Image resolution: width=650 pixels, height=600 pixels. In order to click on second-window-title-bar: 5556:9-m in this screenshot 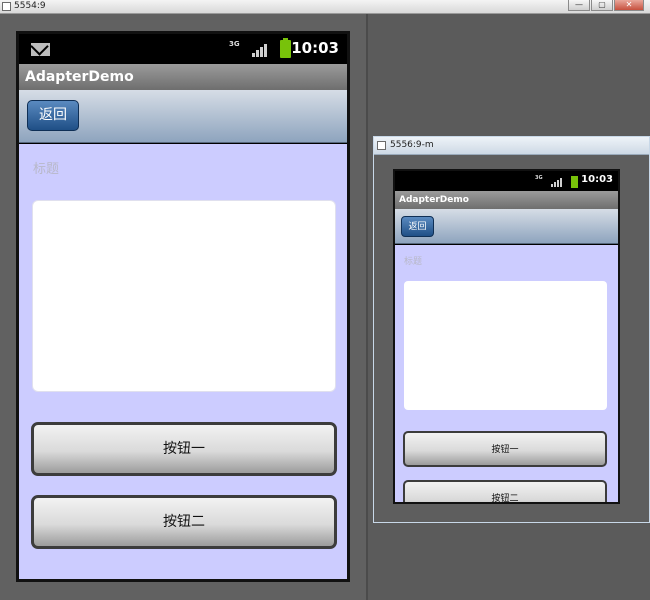, I will do `click(511, 146)`.